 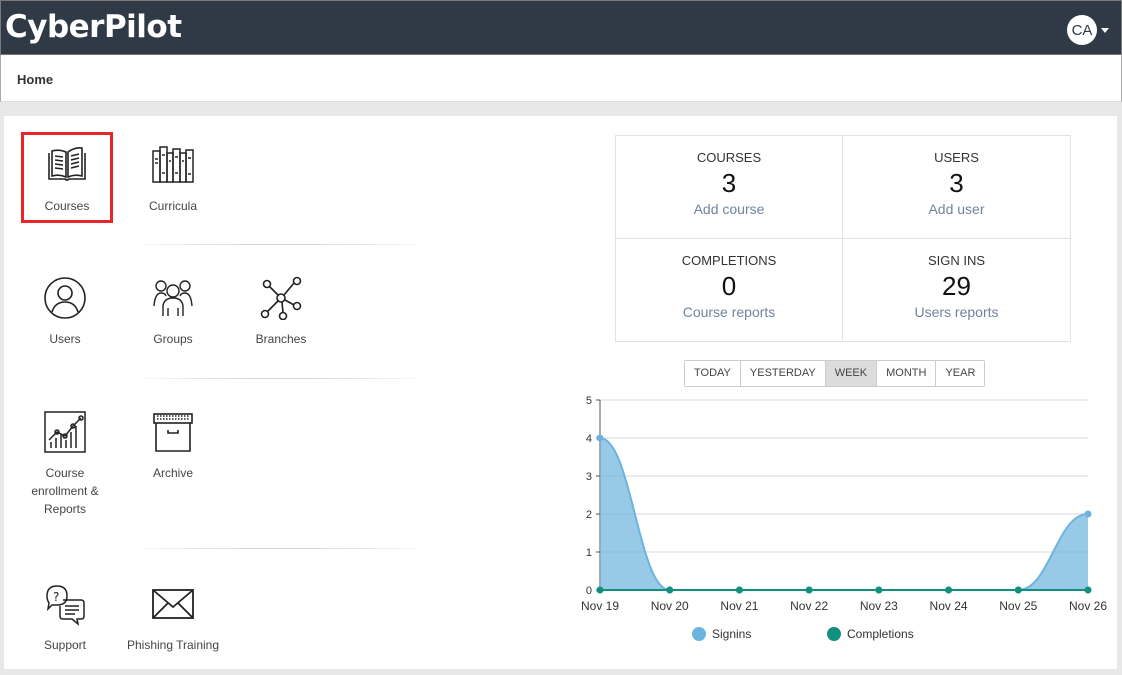 What do you see at coordinates (173, 298) in the screenshot?
I see `group-icon` at bounding box center [173, 298].